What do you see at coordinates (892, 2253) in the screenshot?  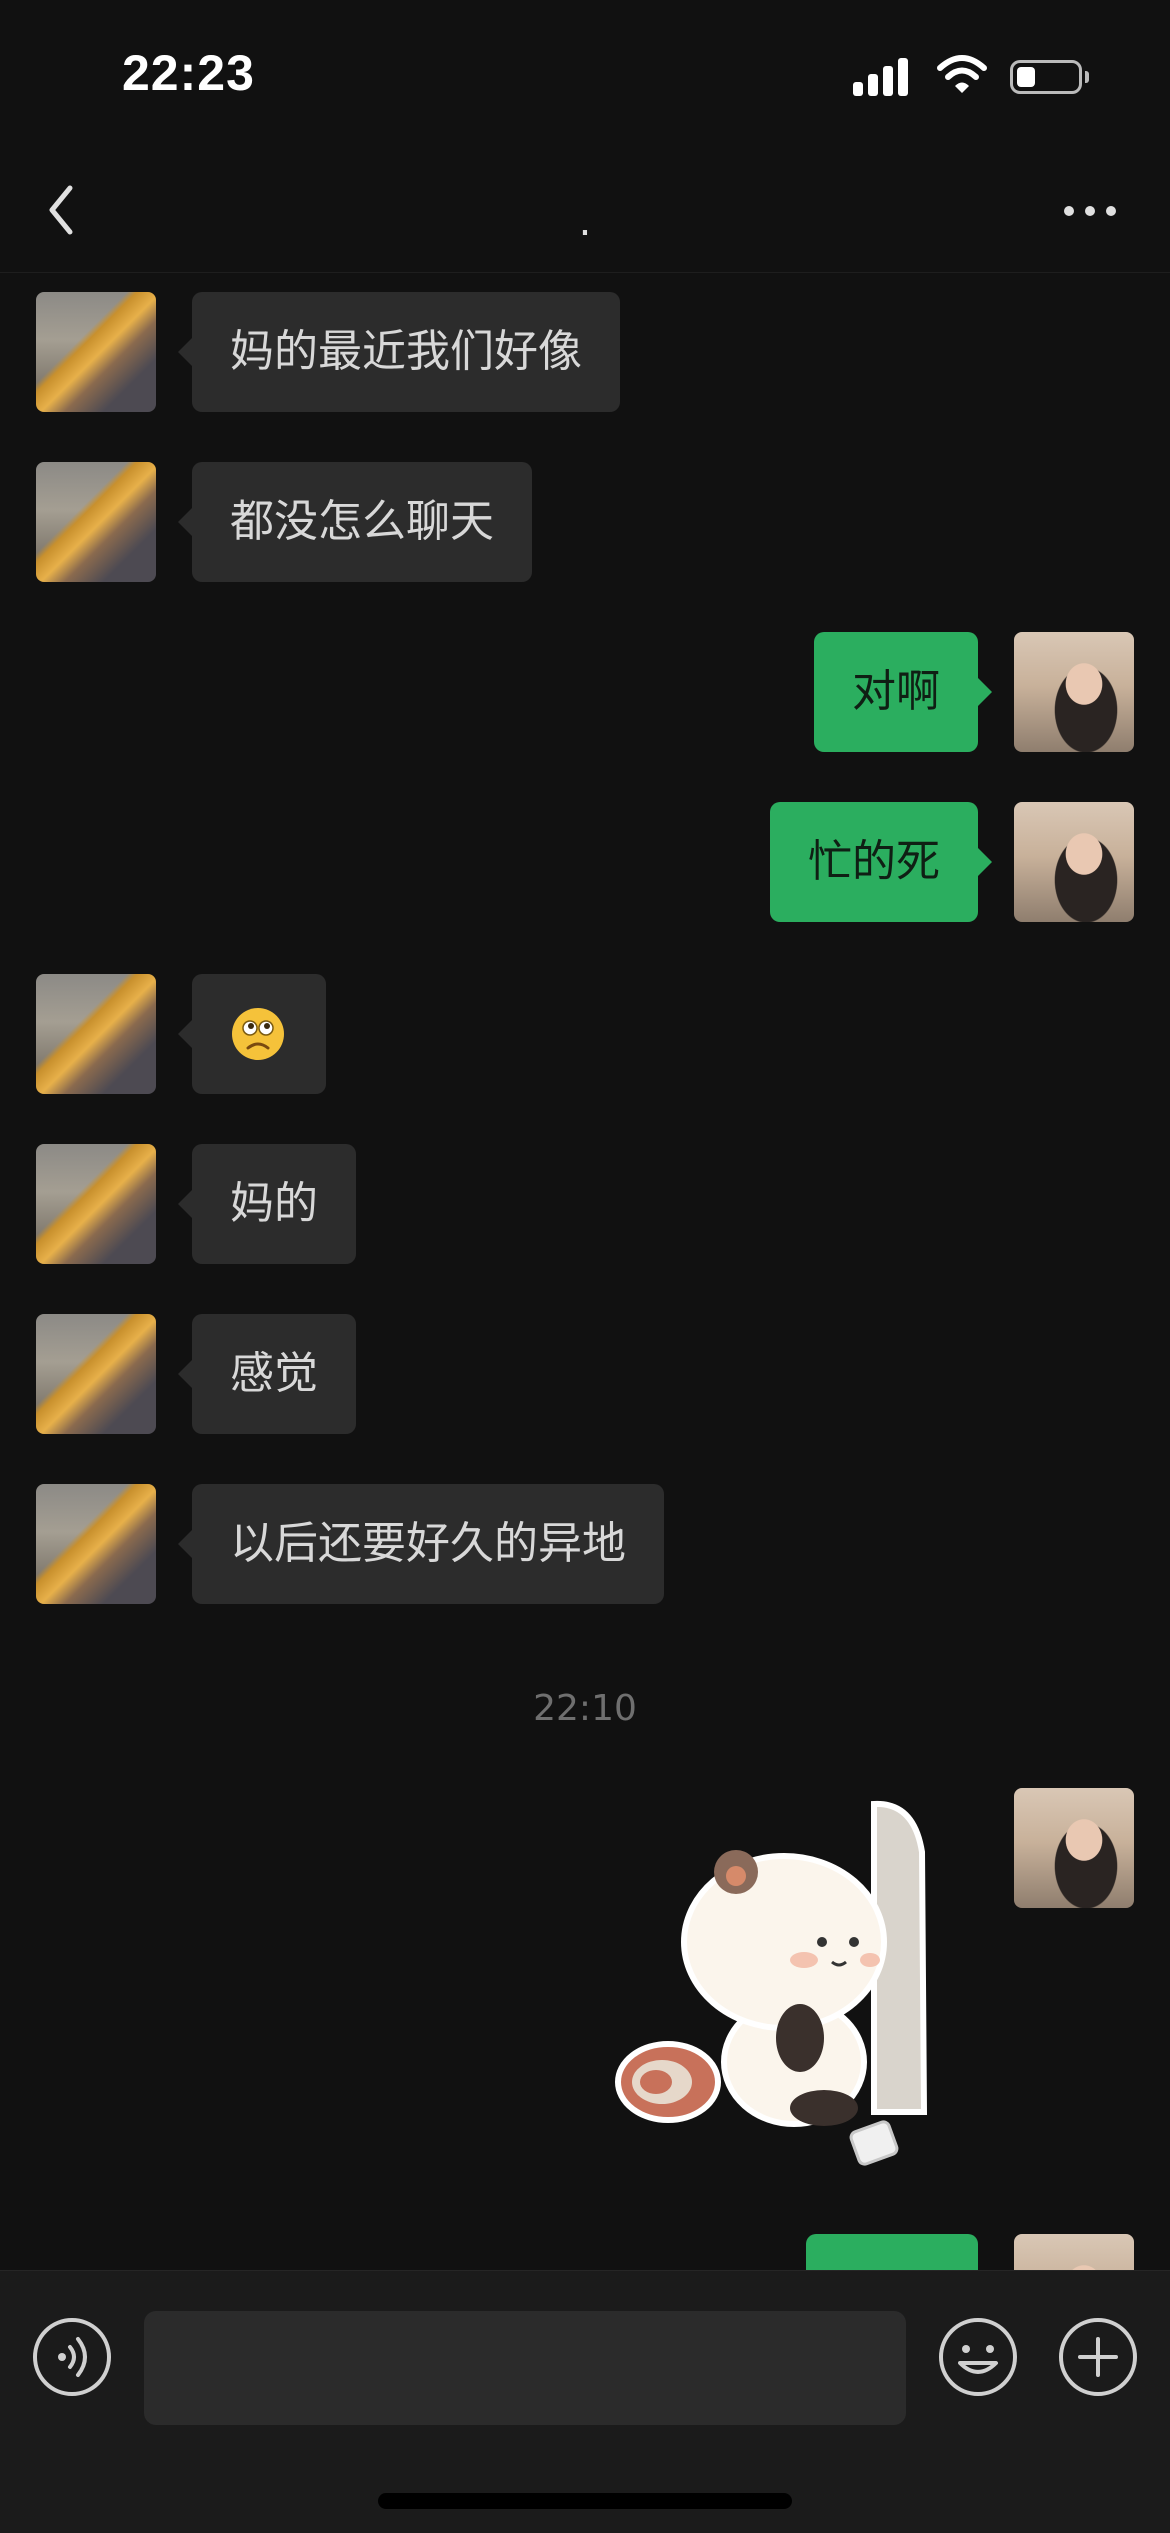 I see `message-bubble-outgoing` at bounding box center [892, 2253].